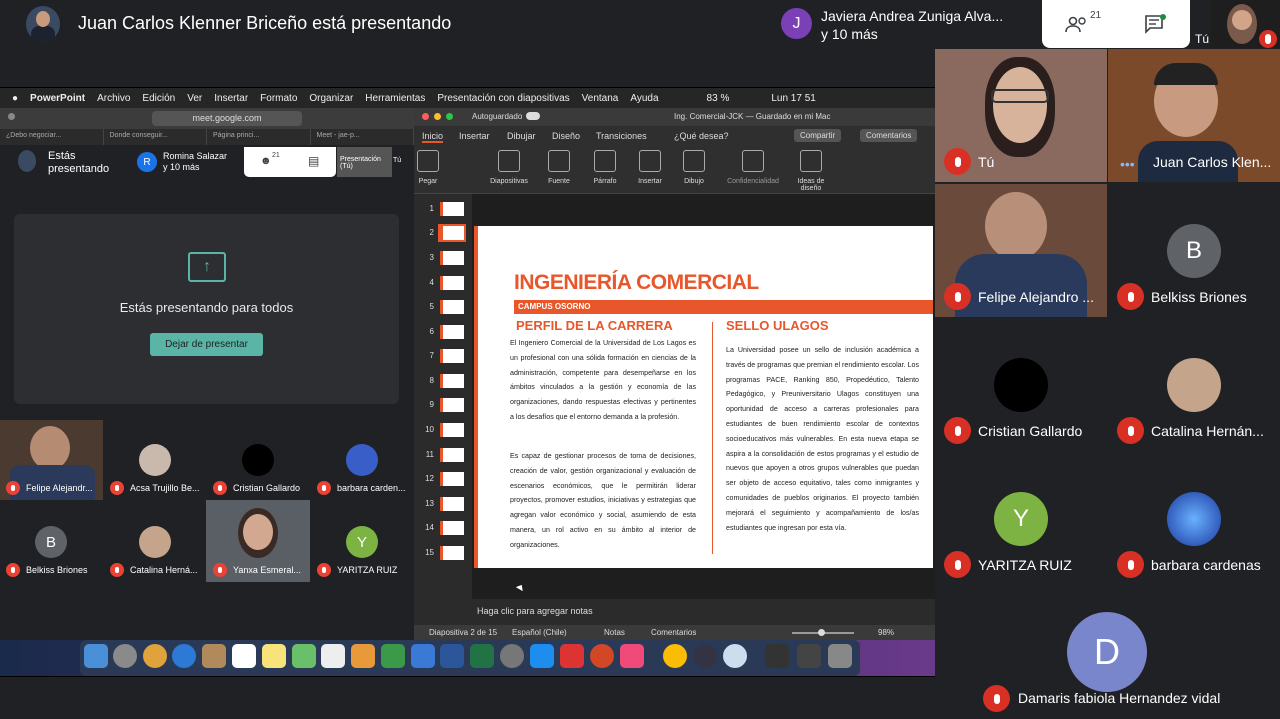 This screenshot has height=719, width=1280. What do you see at coordinates (446, 430) in the screenshot?
I see `slide-thumb: 10` at bounding box center [446, 430].